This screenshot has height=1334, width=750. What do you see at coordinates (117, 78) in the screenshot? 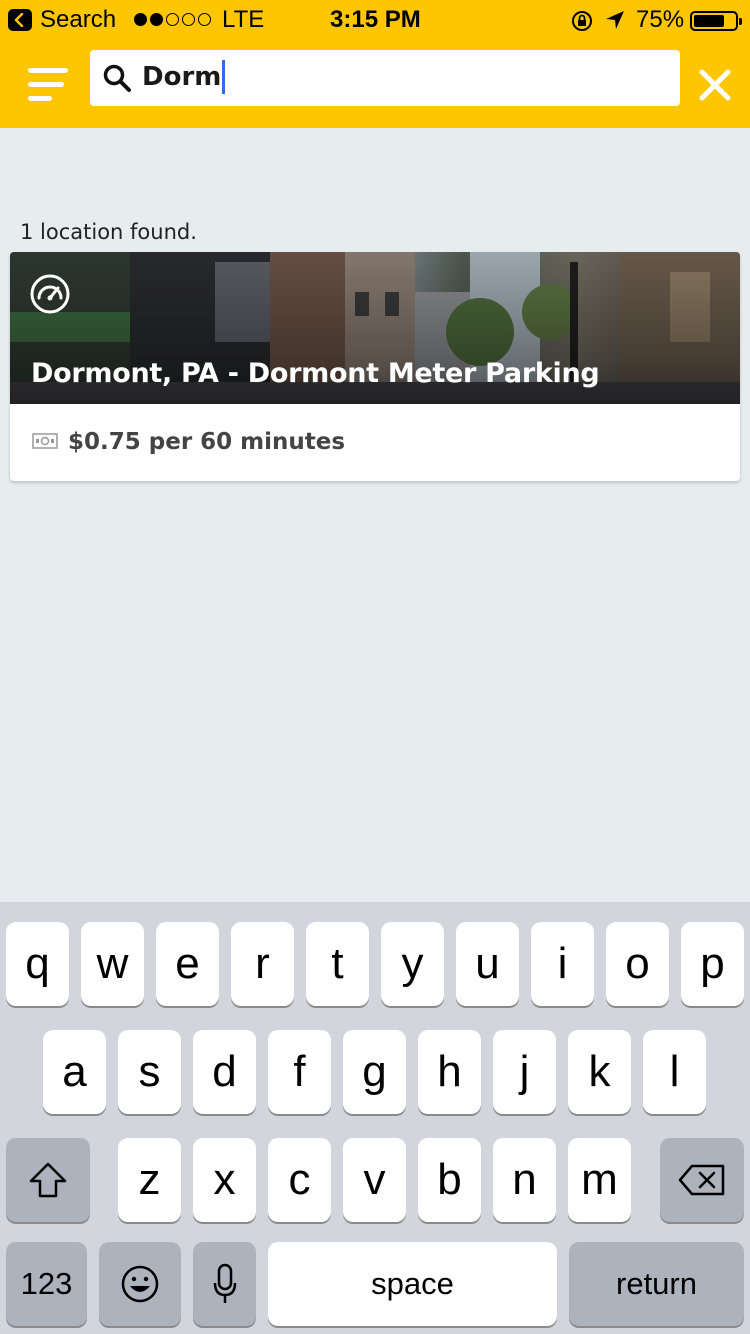
I see `search-icon` at bounding box center [117, 78].